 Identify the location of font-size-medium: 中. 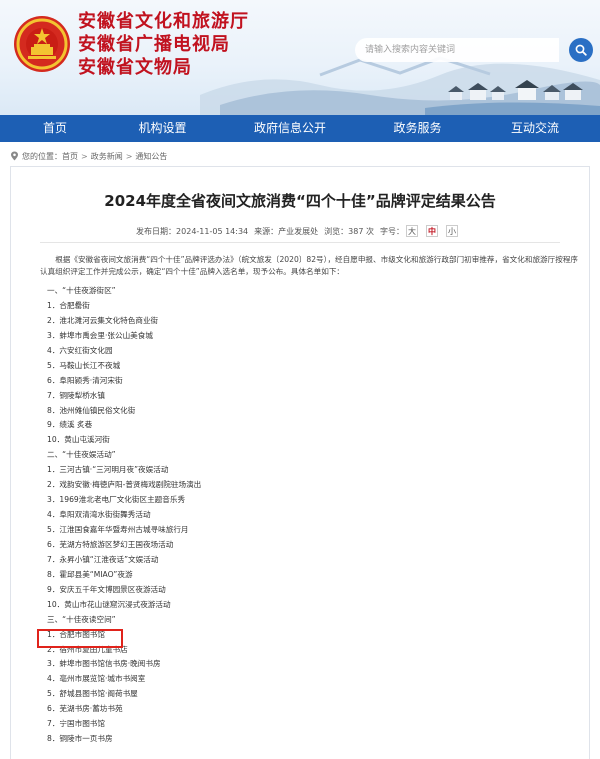
(431, 231).